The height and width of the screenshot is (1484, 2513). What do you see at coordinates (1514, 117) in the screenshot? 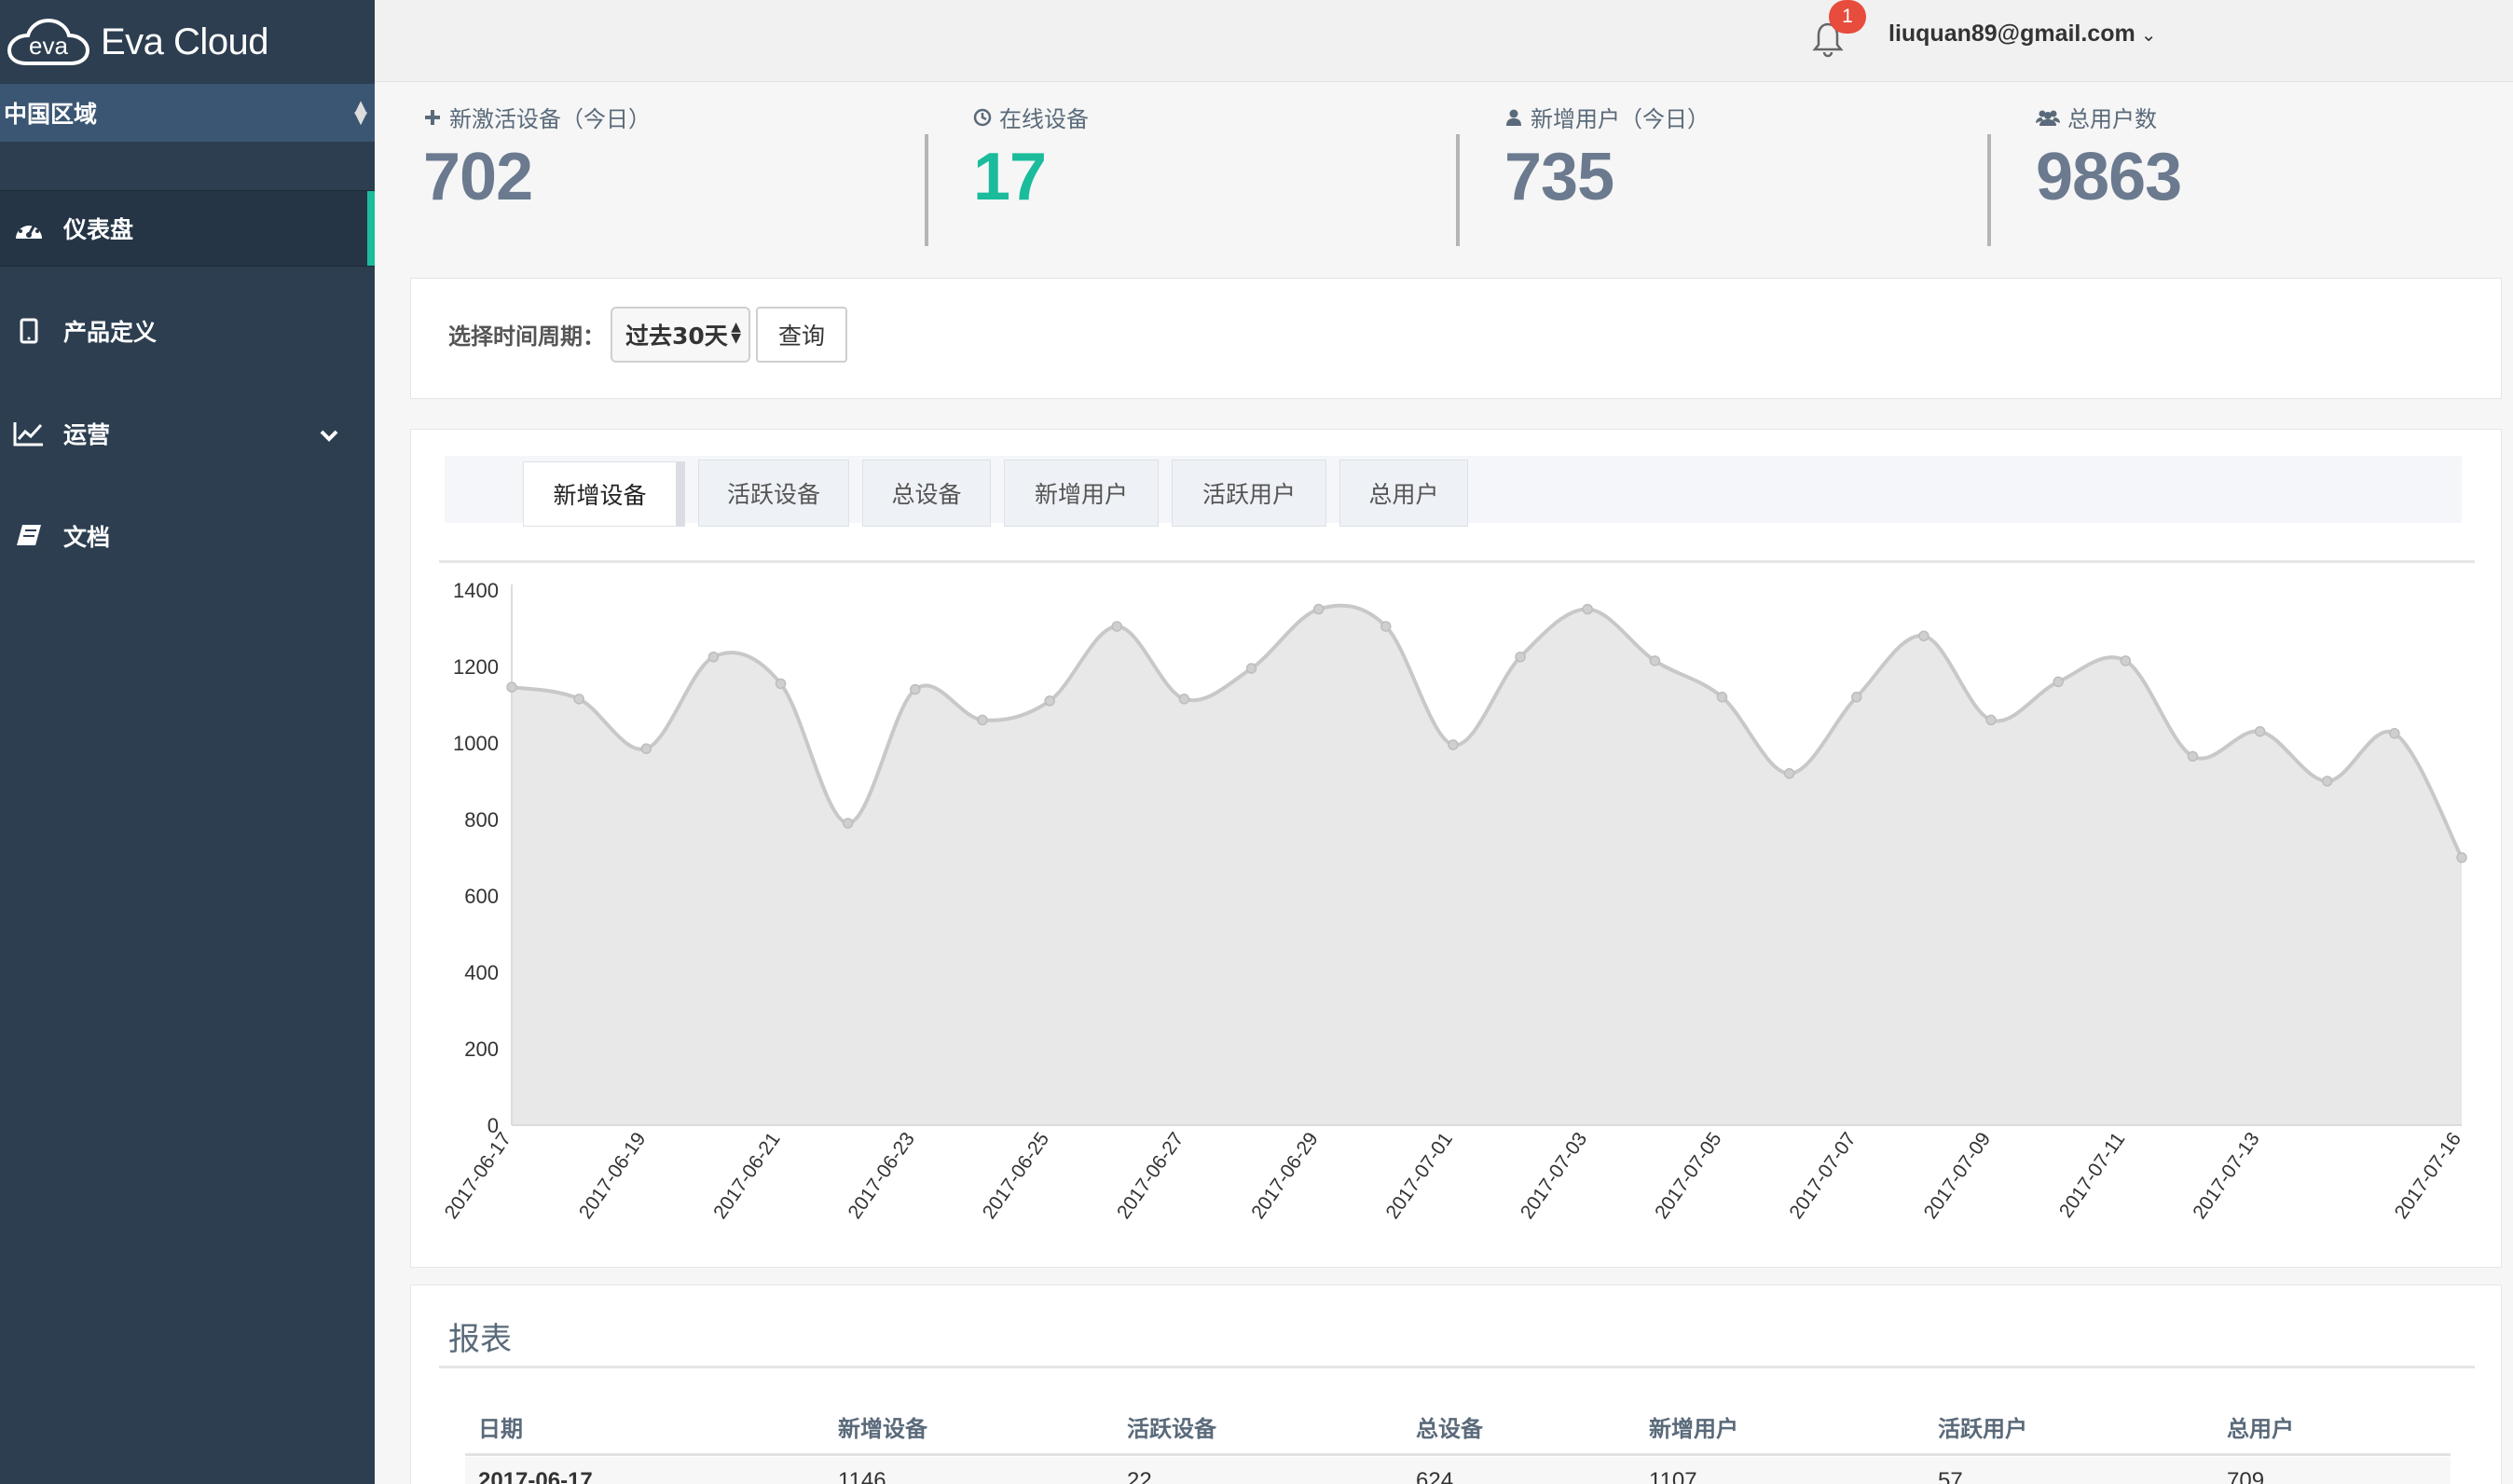
I see `user-icon` at bounding box center [1514, 117].